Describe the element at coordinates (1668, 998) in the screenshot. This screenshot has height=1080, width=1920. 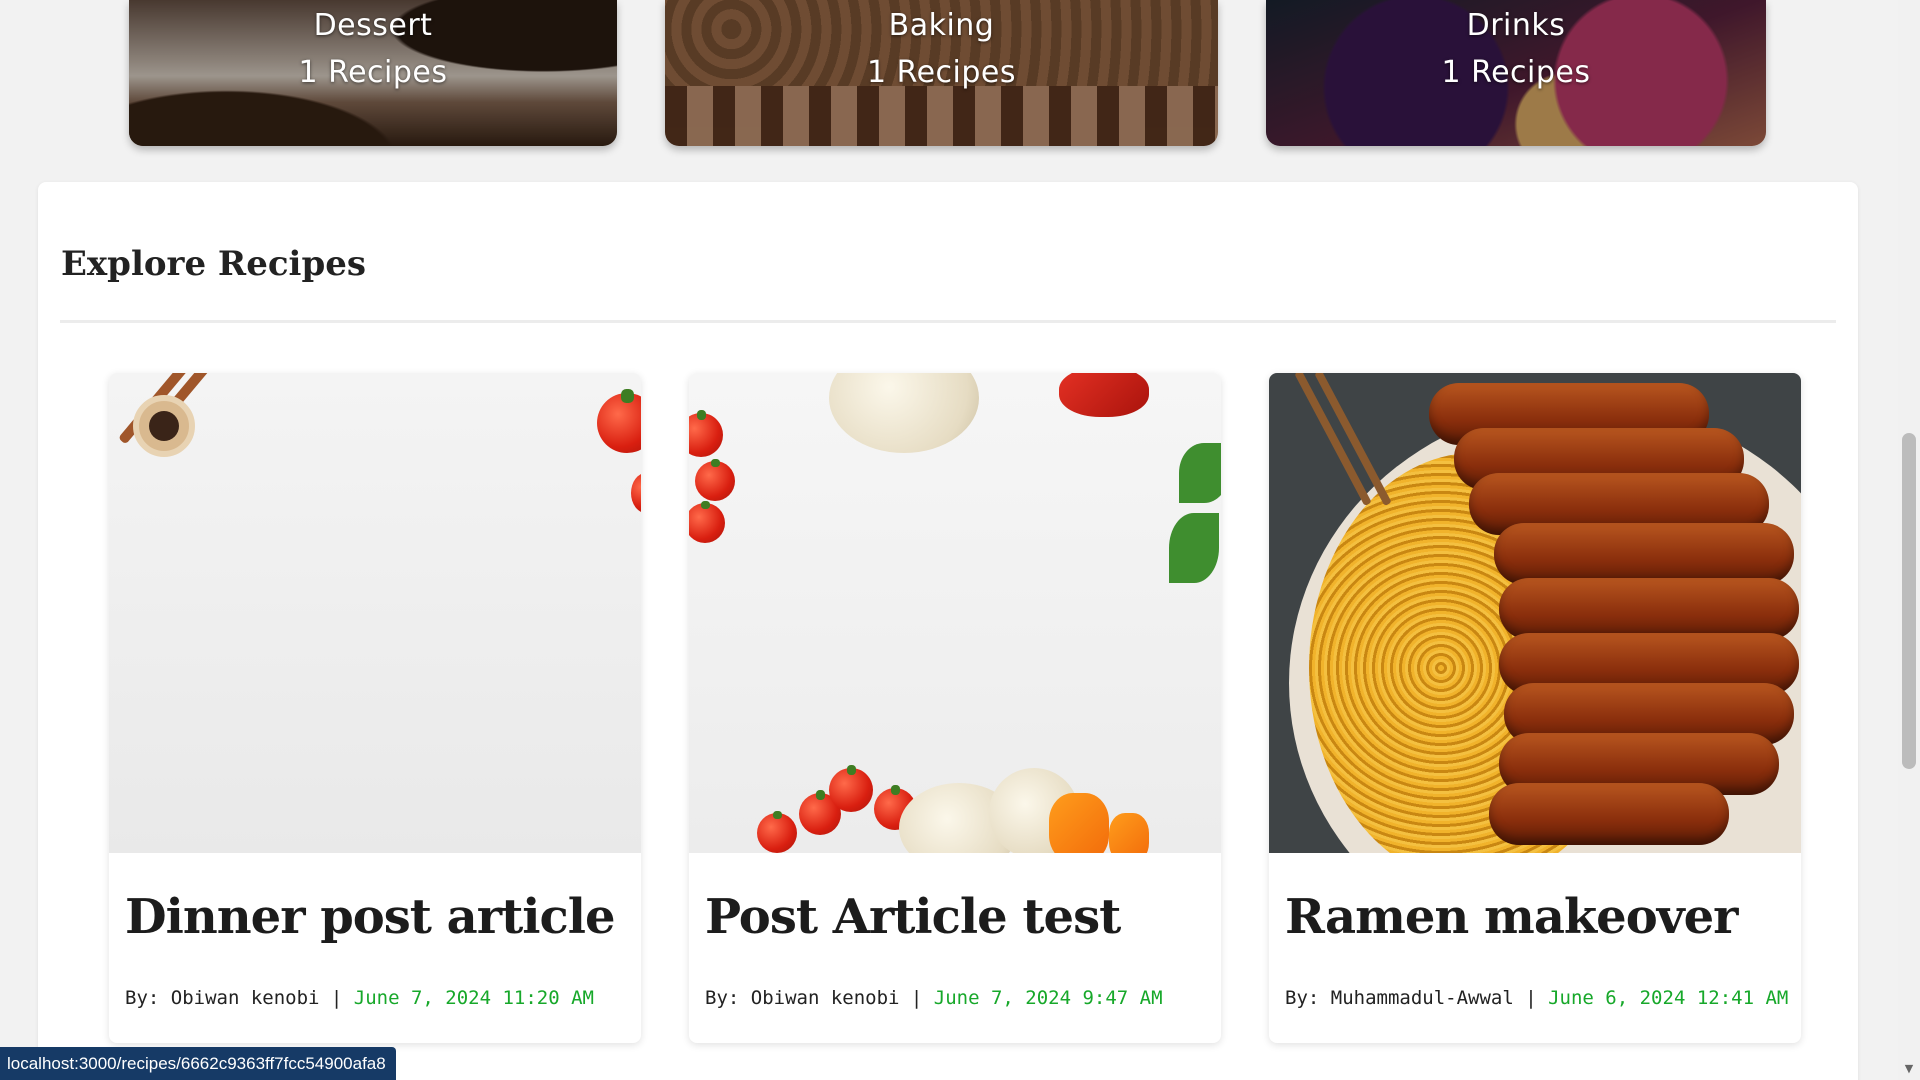
I see `recipe-date: June 6, 2024 12:41 AM` at that location.